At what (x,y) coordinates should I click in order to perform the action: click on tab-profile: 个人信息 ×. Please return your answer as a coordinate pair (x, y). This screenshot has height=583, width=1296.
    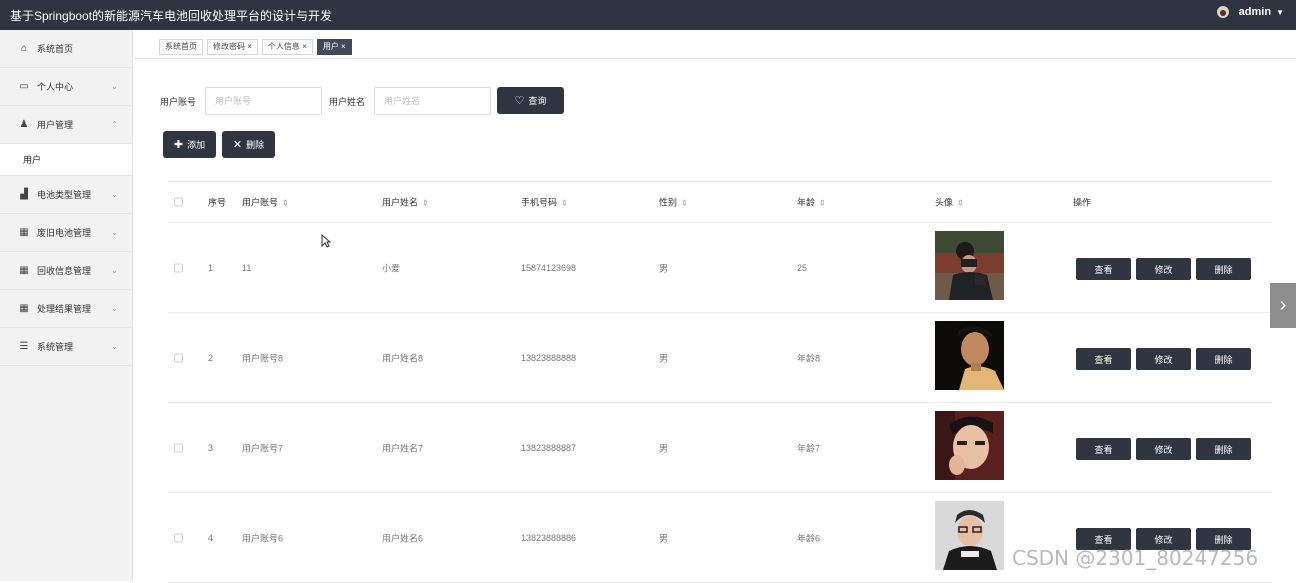
    Looking at the image, I should click on (287, 47).